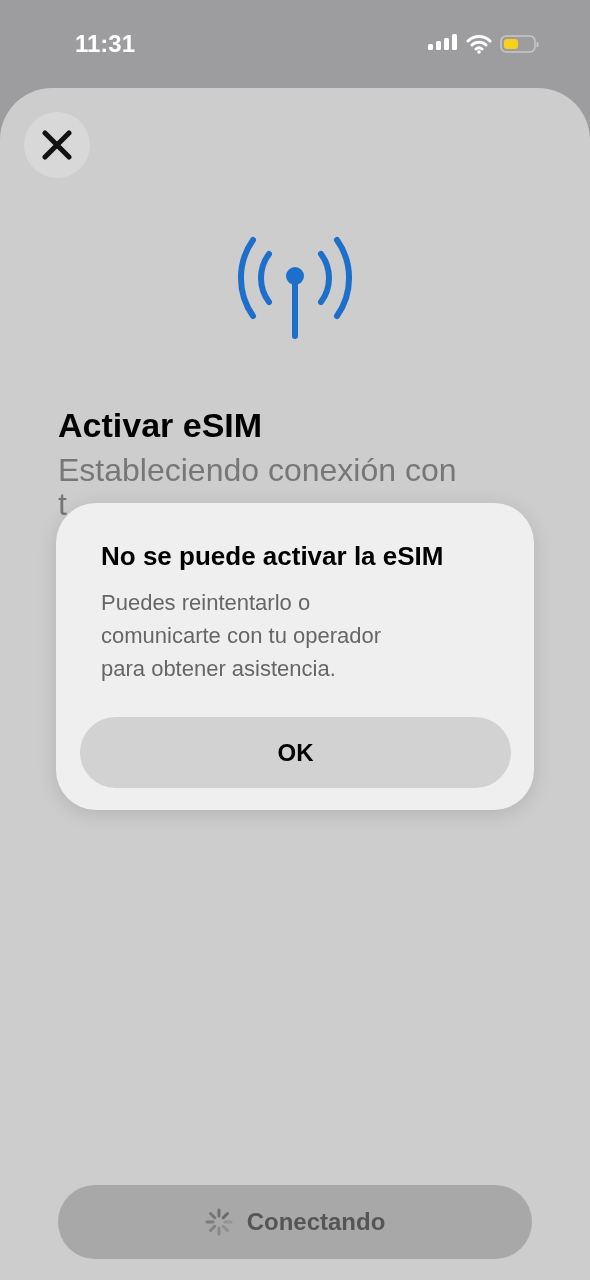 The image size is (590, 1280). What do you see at coordinates (273, 556) in the screenshot?
I see `alert-title: No se puede activar la eSIM` at bounding box center [273, 556].